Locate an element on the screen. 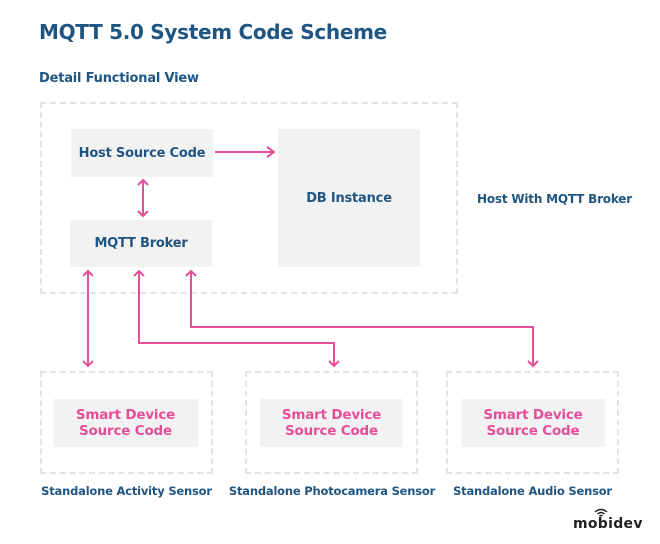 Image resolution: width=660 pixels, height=544 pixels. arrow-host-to-db is located at coordinates (245, 152).